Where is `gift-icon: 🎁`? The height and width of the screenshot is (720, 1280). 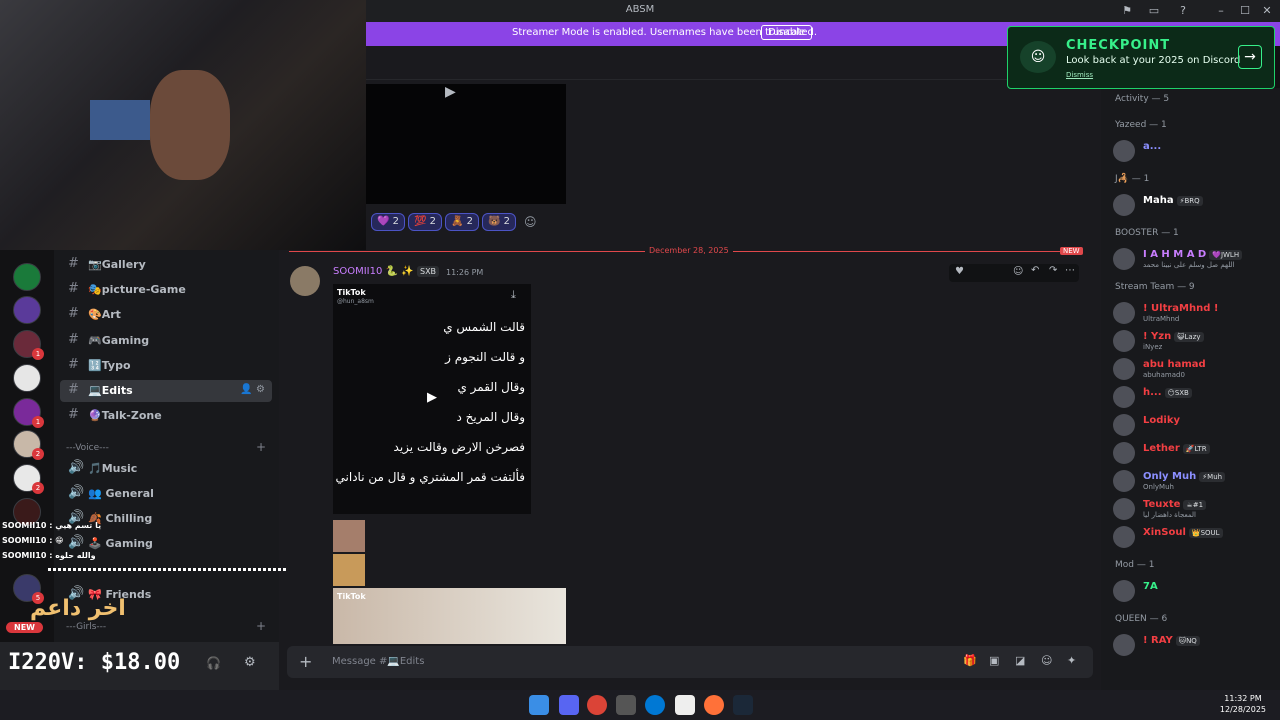
gift-icon: 🎁 is located at coordinates (970, 660).